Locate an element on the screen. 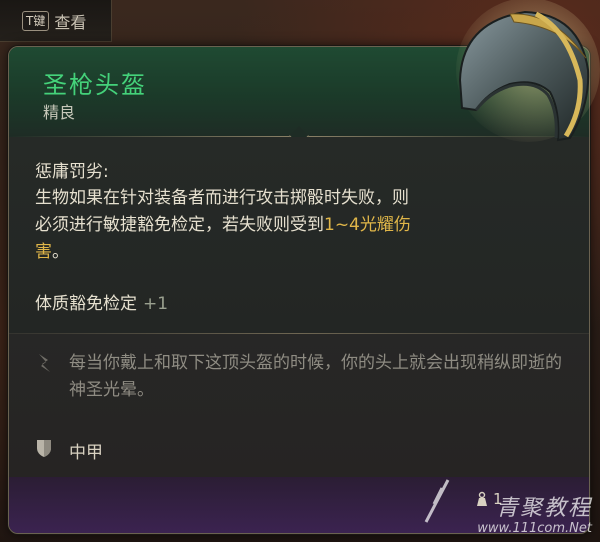  bonus-value: +1 is located at coordinates (156, 304).